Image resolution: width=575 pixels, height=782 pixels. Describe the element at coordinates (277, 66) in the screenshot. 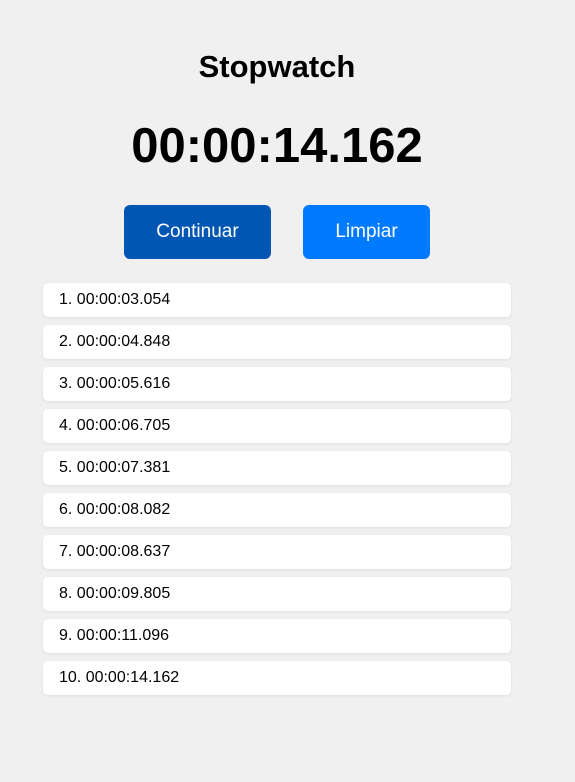

I see `page-title: Stopwatch` at that location.